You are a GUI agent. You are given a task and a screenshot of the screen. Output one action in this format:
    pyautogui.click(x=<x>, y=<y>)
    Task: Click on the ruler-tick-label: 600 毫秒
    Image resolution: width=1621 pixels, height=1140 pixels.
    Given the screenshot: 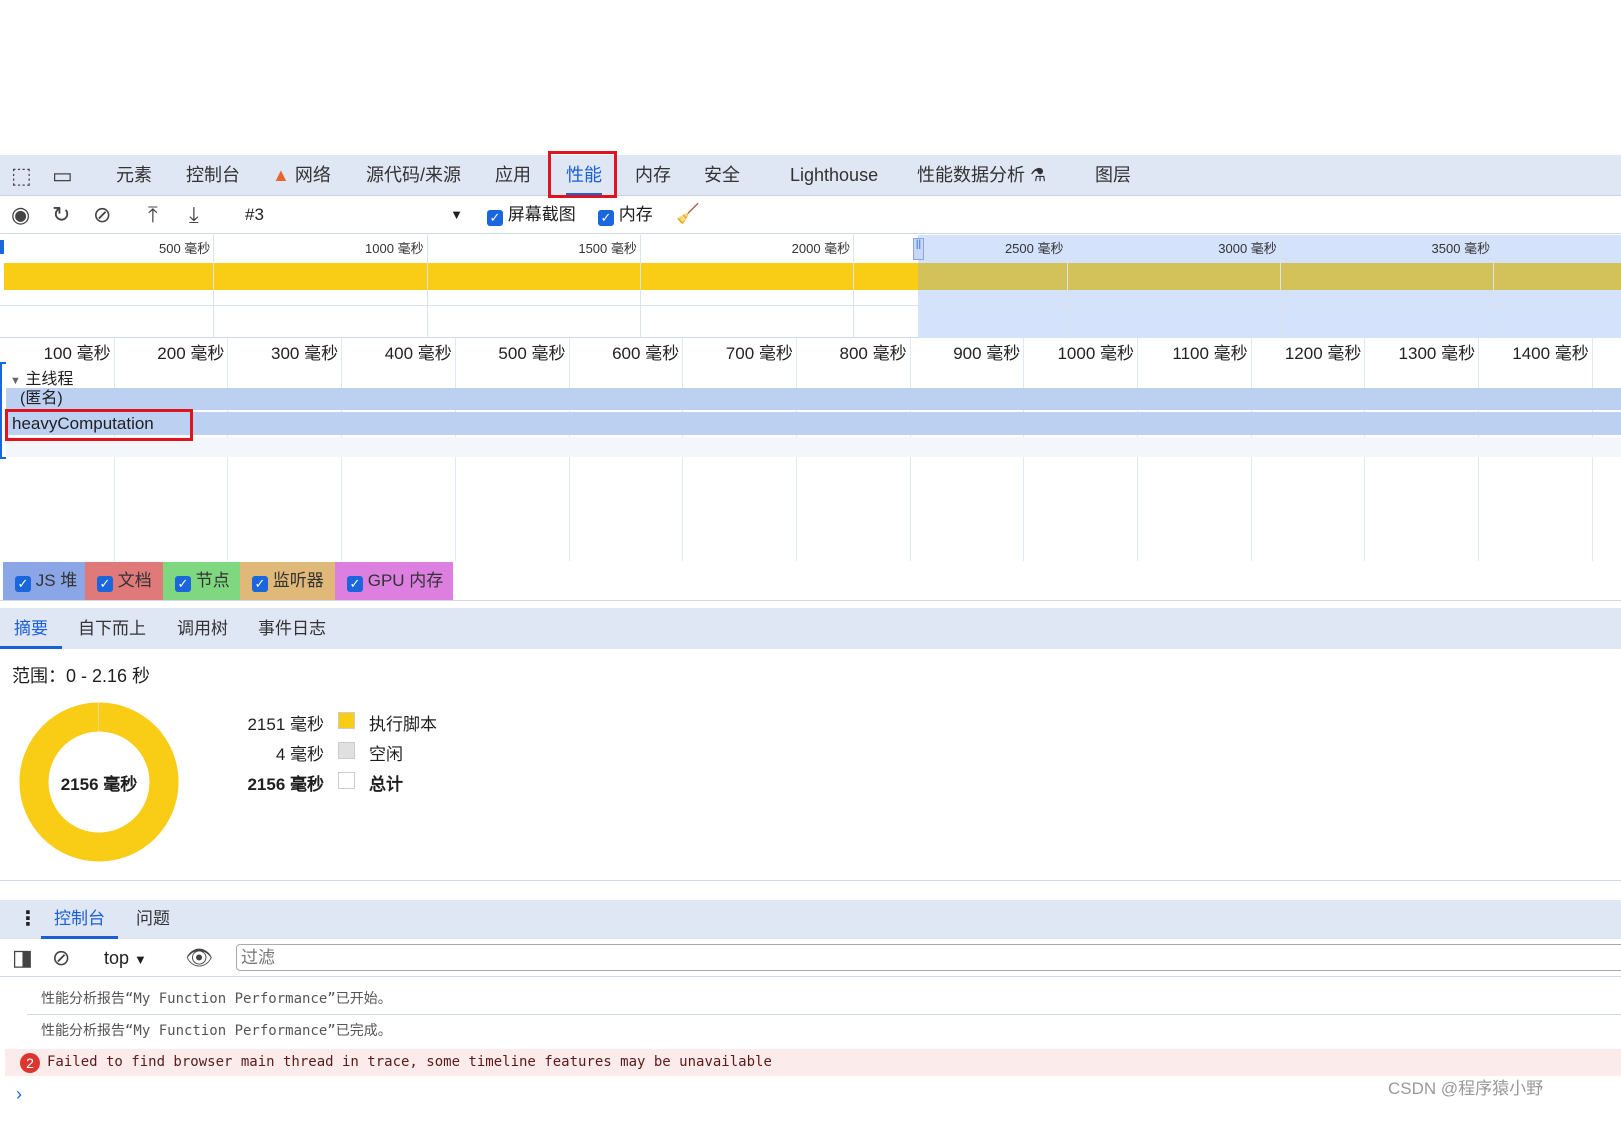 What is the action you would take?
    pyautogui.click(x=646, y=353)
    